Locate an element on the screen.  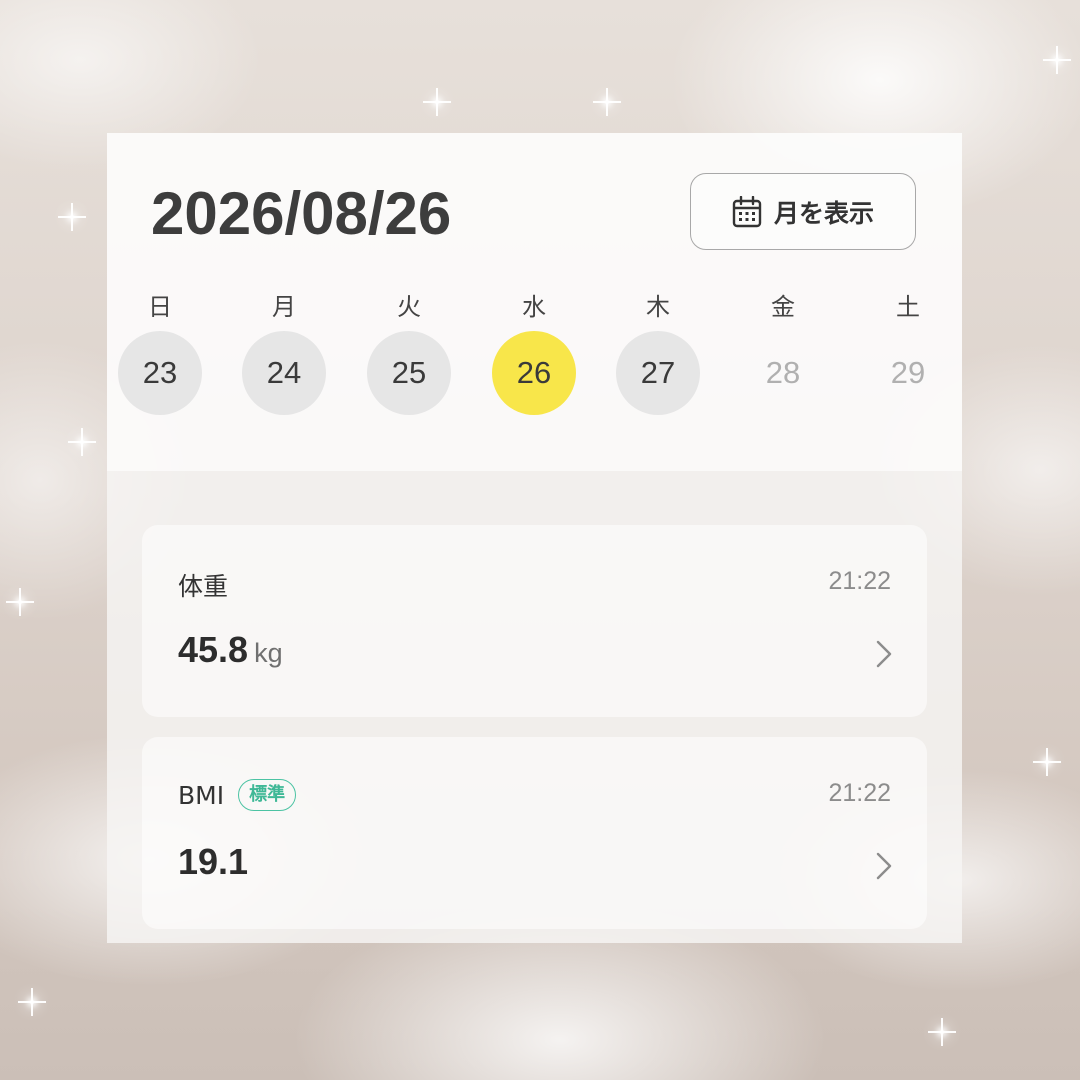
weekday-label: 月 is located at coordinates (284, 307).